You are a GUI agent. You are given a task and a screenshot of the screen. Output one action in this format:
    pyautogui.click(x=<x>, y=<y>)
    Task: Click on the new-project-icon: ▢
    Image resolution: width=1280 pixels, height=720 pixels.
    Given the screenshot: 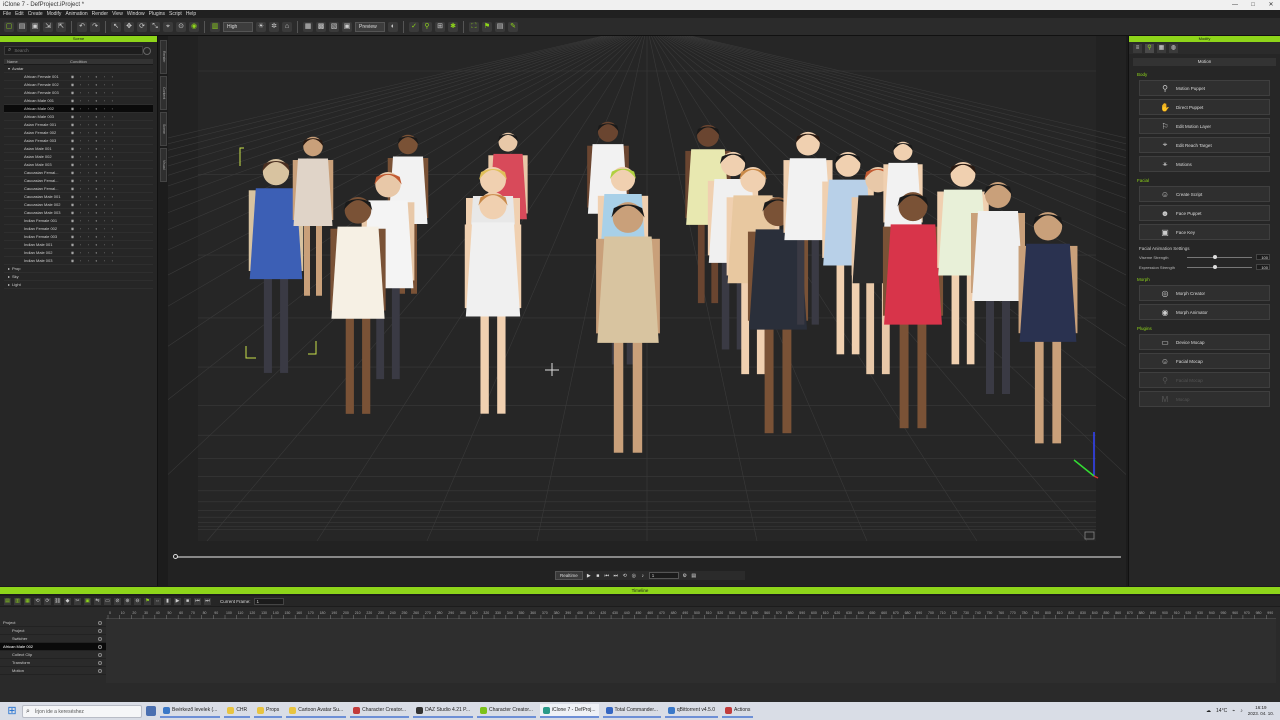 What is the action you would take?
    pyautogui.click(x=9, y=26)
    